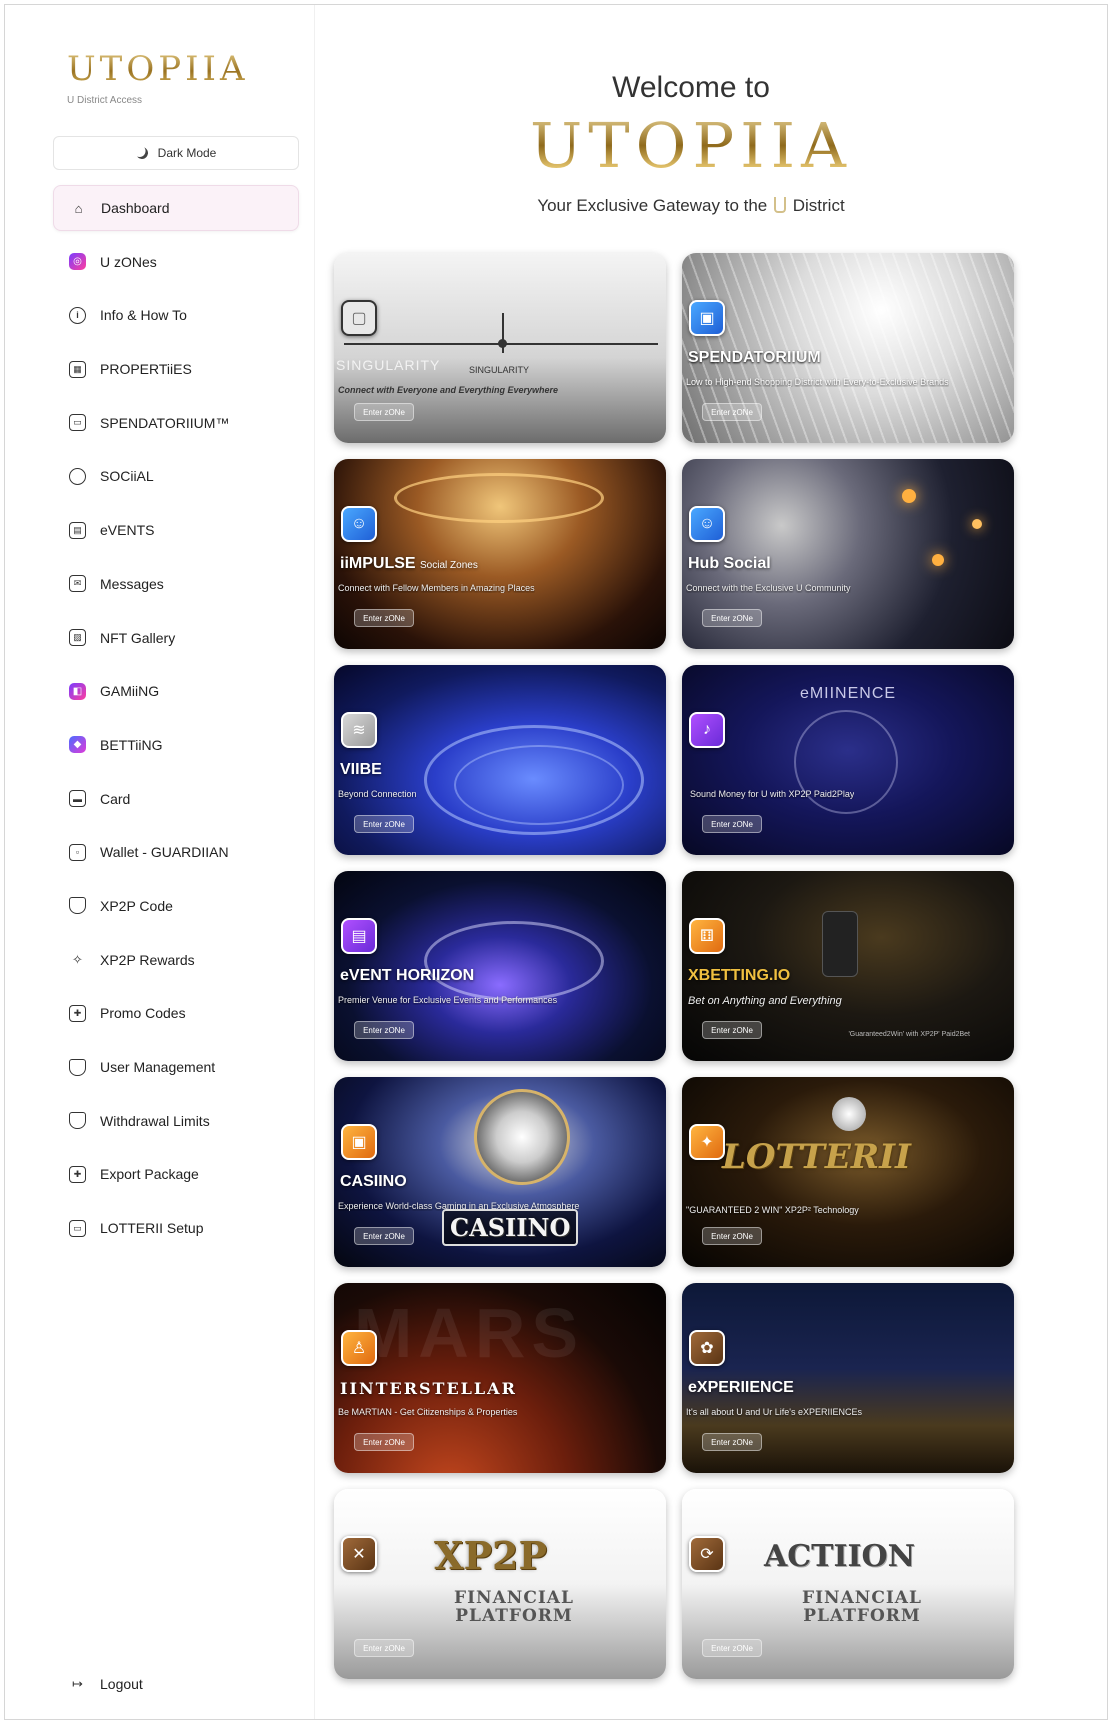 Image resolution: width=1114 pixels, height=1727 pixels. What do you see at coordinates (772, 1210) in the screenshot?
I see `zone-description: "GUARANTEED 2 WIN" XP2P² Technology` at bounding box center [772, 1210].